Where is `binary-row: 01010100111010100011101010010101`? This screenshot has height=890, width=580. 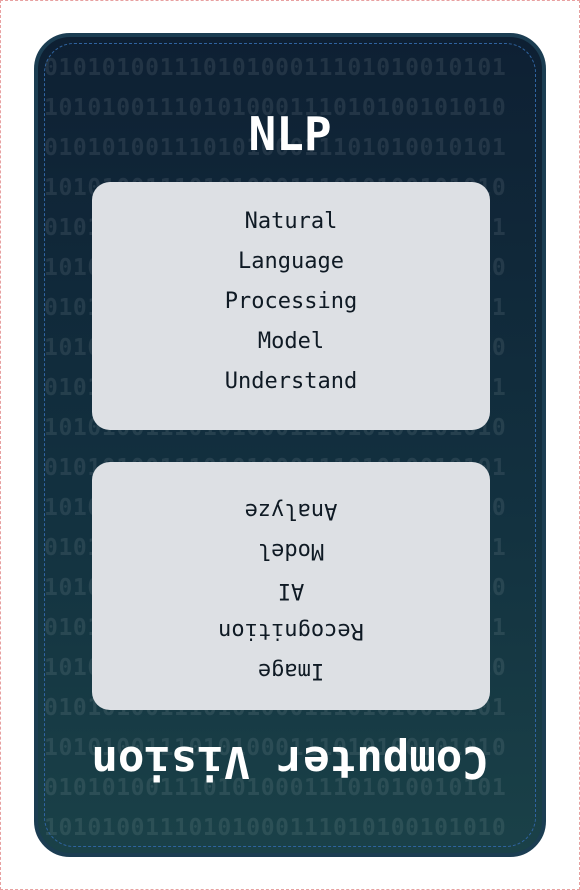 binary-row: 01010100111010100011101010010101 is located at coordinates (275, 68).